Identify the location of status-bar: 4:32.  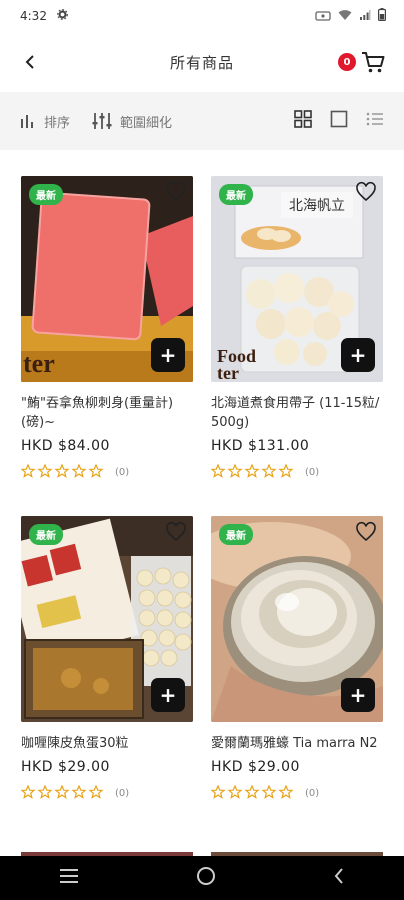
(202, 16).